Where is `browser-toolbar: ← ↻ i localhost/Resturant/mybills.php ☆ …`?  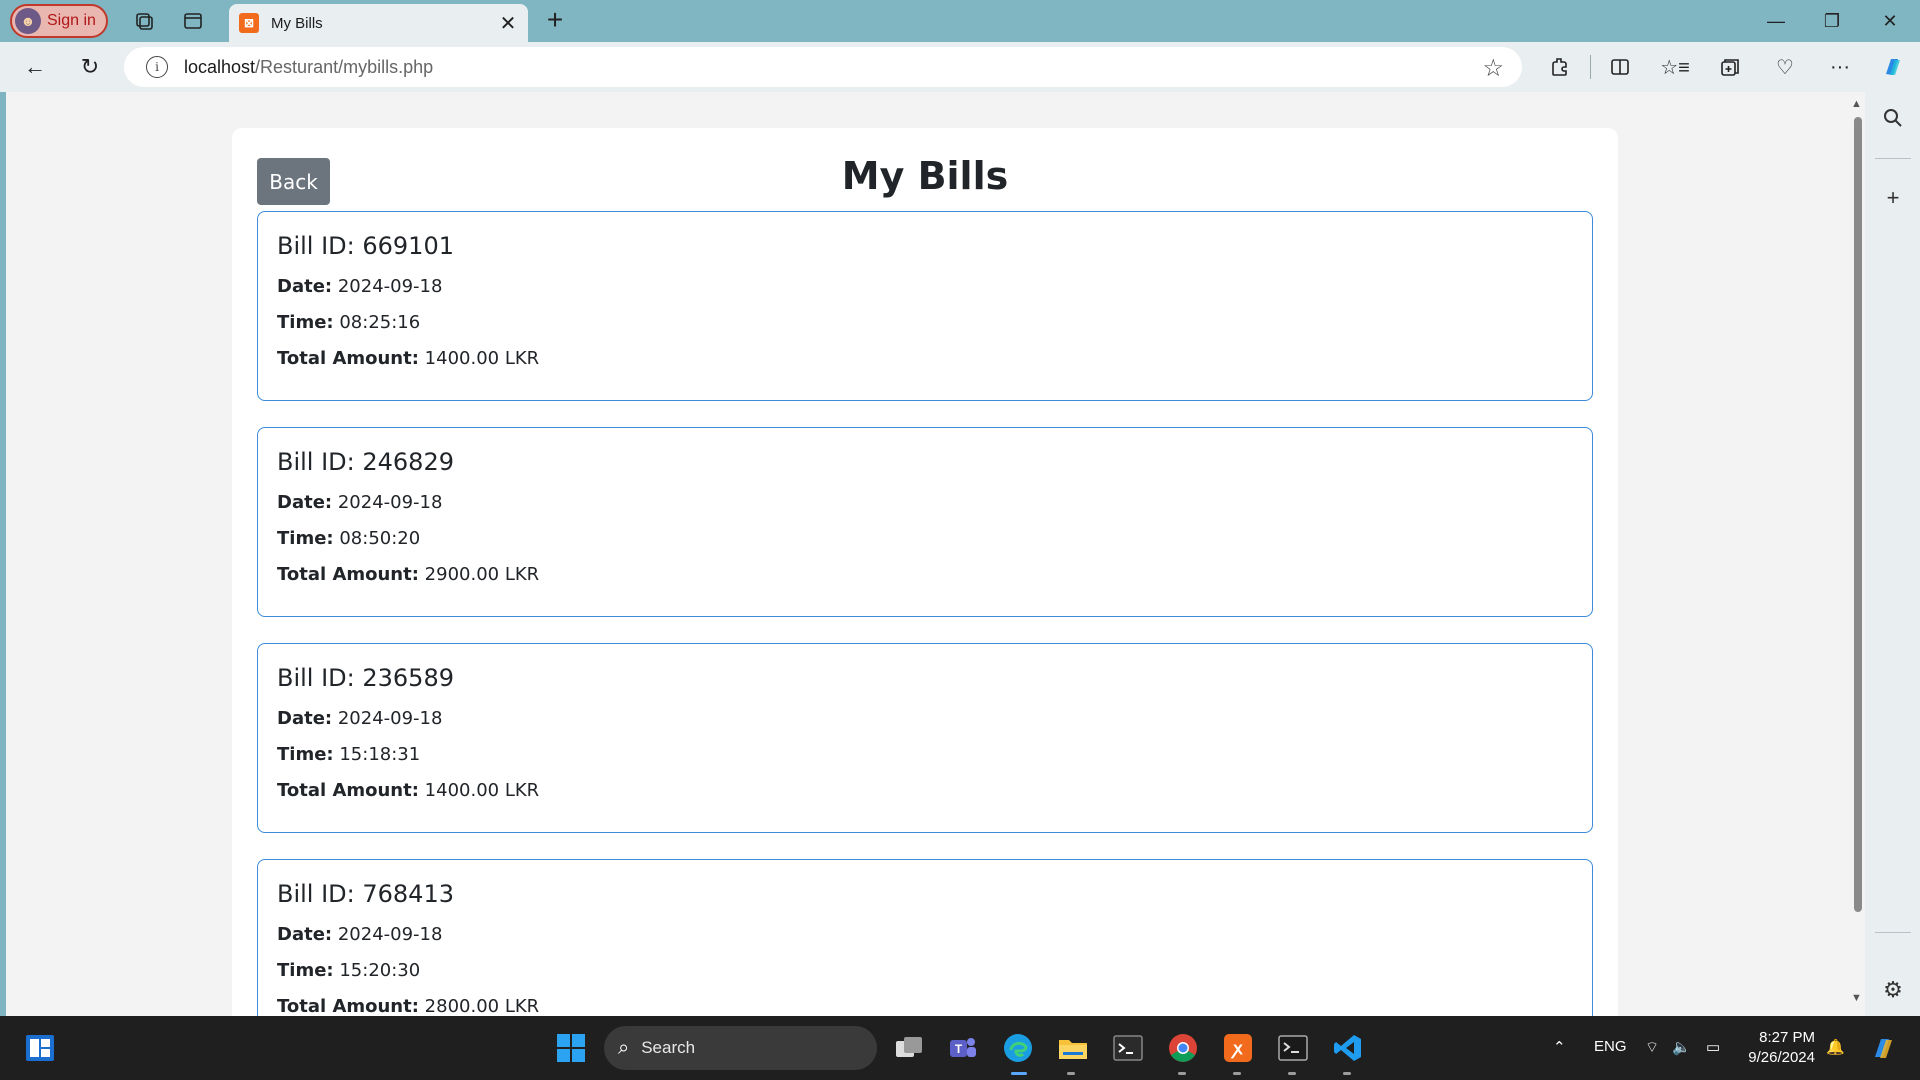
browser-toolbar: ← ↻ i localhost/Resturant/mybills.php ☆ … is located at coordinates (960, 67).